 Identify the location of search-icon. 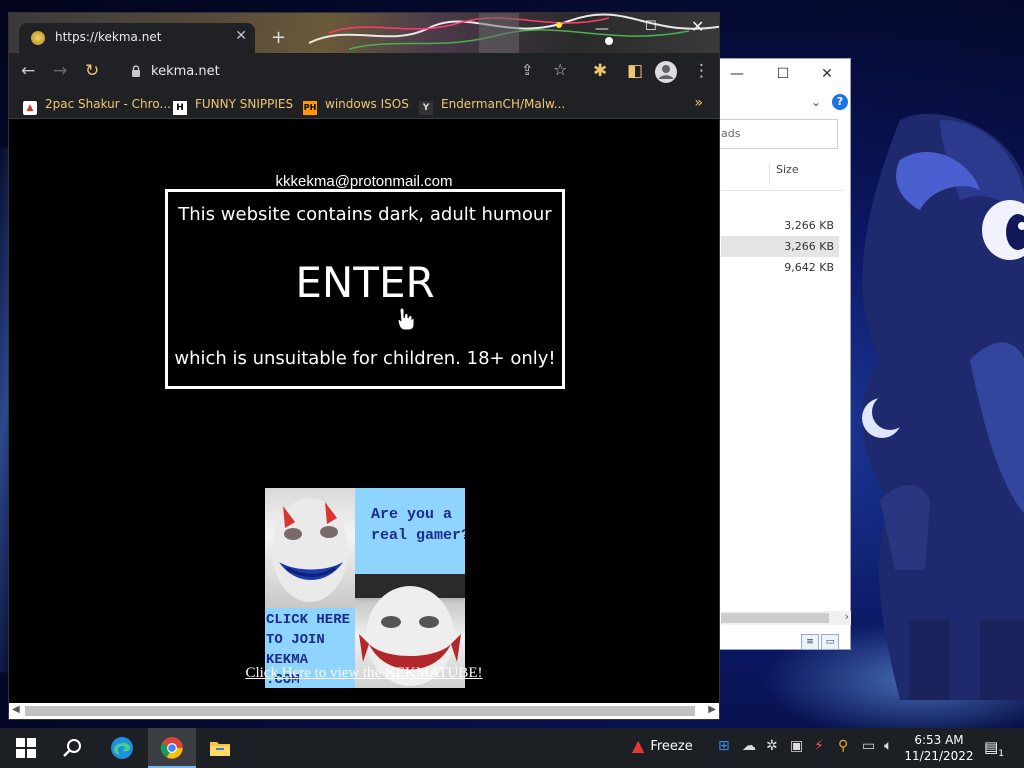
(72, 748).